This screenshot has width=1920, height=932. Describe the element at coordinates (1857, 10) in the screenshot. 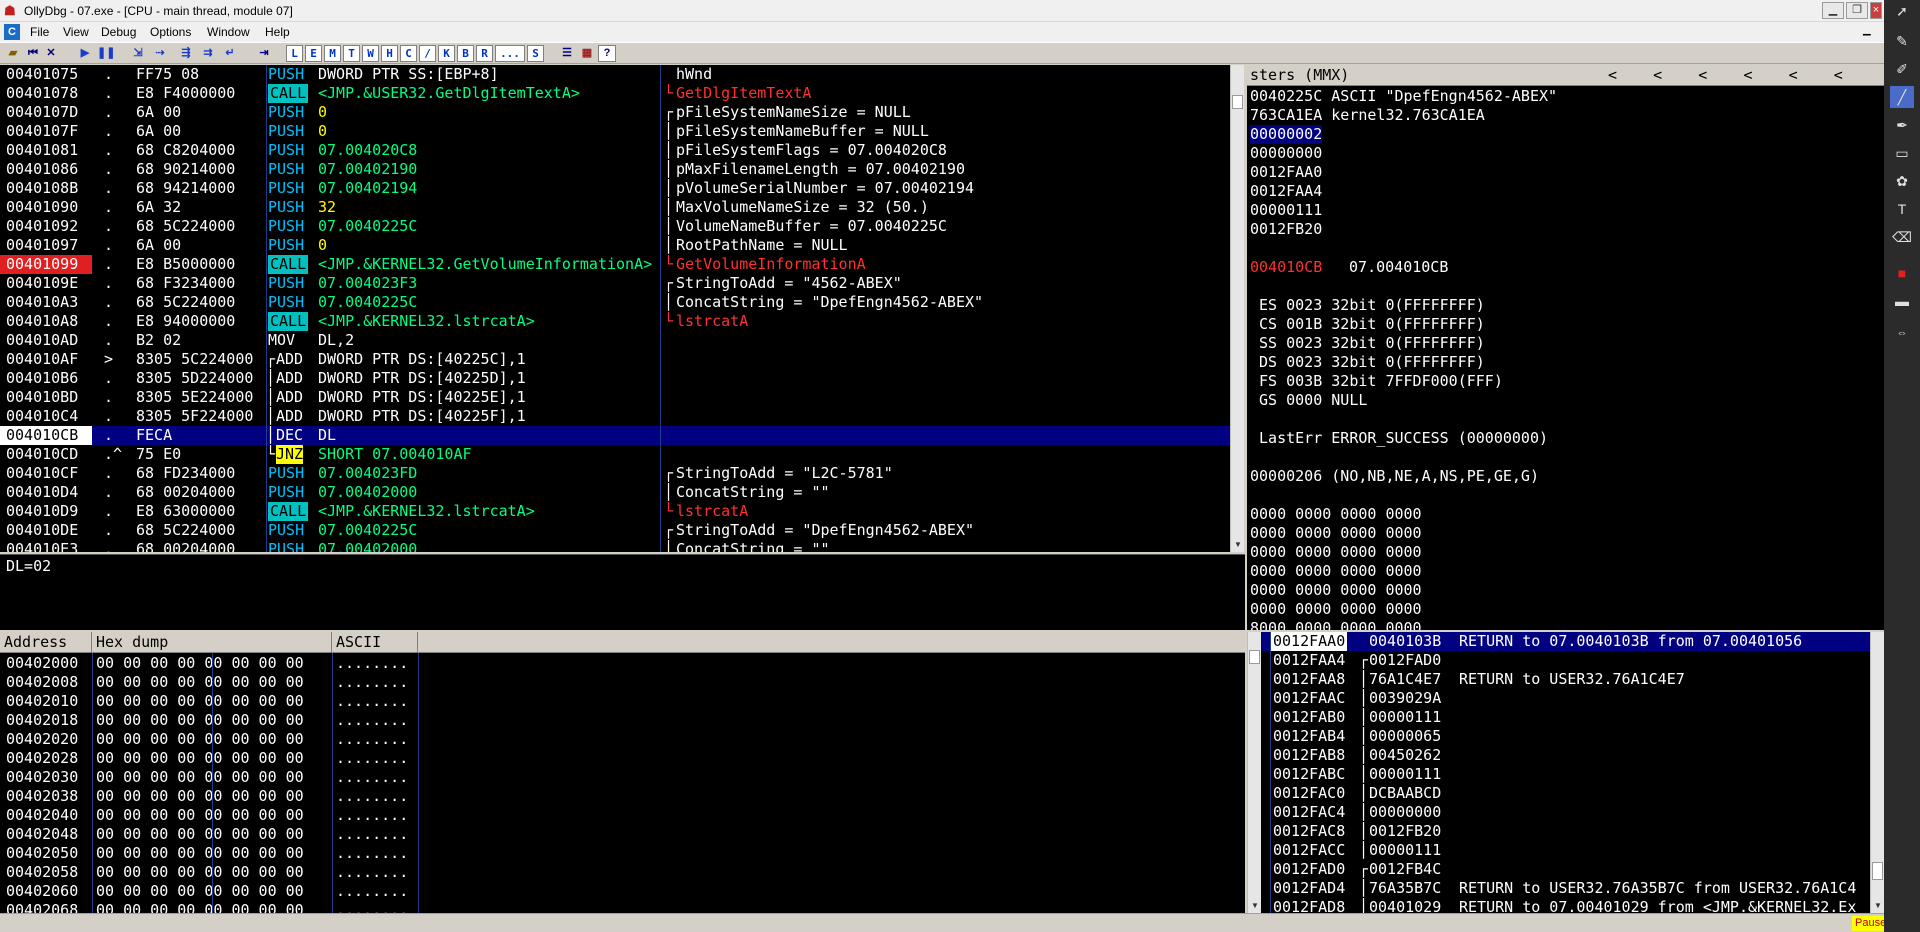

I see `maximize-button: ❐` at that location.